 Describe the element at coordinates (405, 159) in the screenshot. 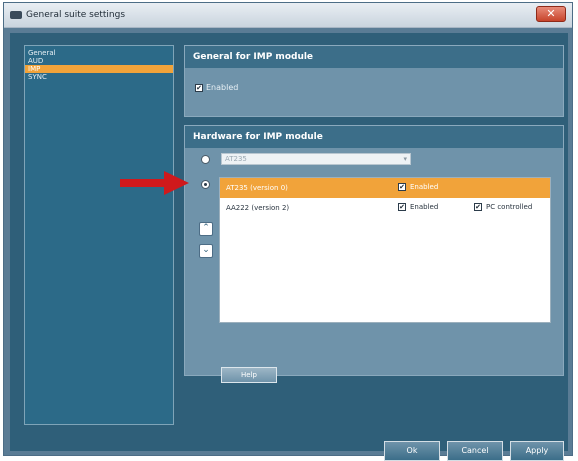

I see `chevron-down-icon: ▾` at that location.